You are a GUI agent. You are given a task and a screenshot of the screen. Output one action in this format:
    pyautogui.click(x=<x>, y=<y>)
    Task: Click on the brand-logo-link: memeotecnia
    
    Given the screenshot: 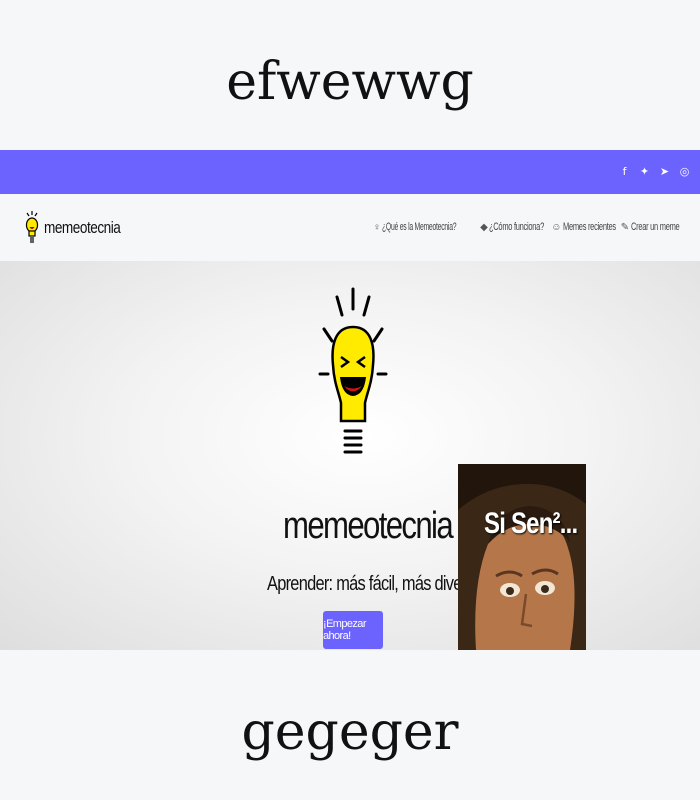 What is the action you would take?
    pyautogui.click(x=81, y=228)
    